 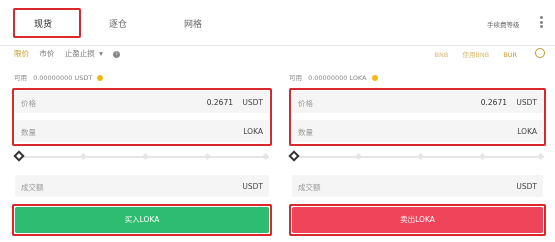 What do you see at coordinates (417, 131) in the screenshot?
I see `sell-amount-field: 数量 LOKA` at bounding box center [417, 131].